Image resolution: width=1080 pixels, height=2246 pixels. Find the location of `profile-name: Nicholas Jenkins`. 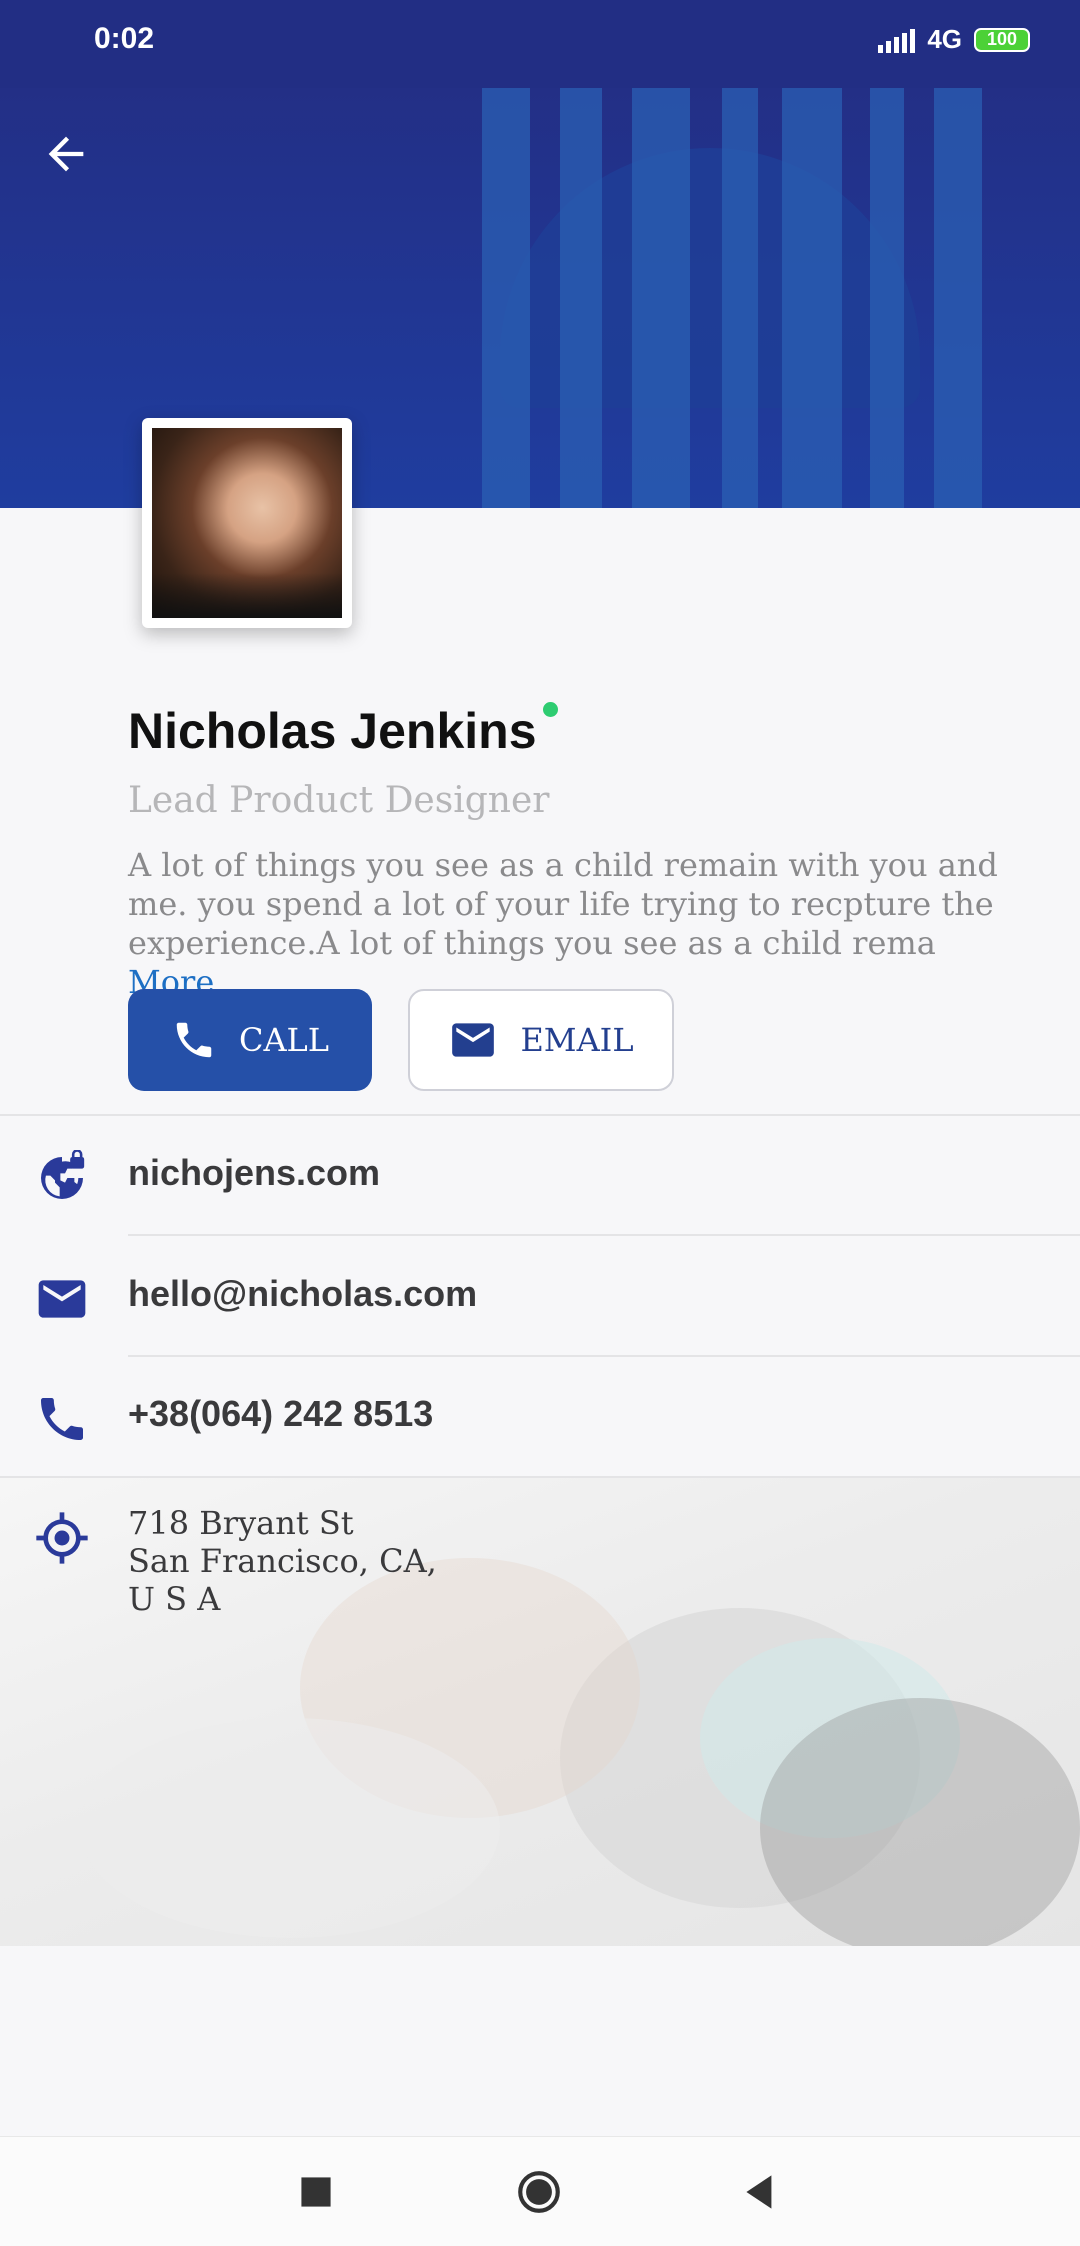

profile-name: Nicholas Jenkins is located at coordinates (332, 731).